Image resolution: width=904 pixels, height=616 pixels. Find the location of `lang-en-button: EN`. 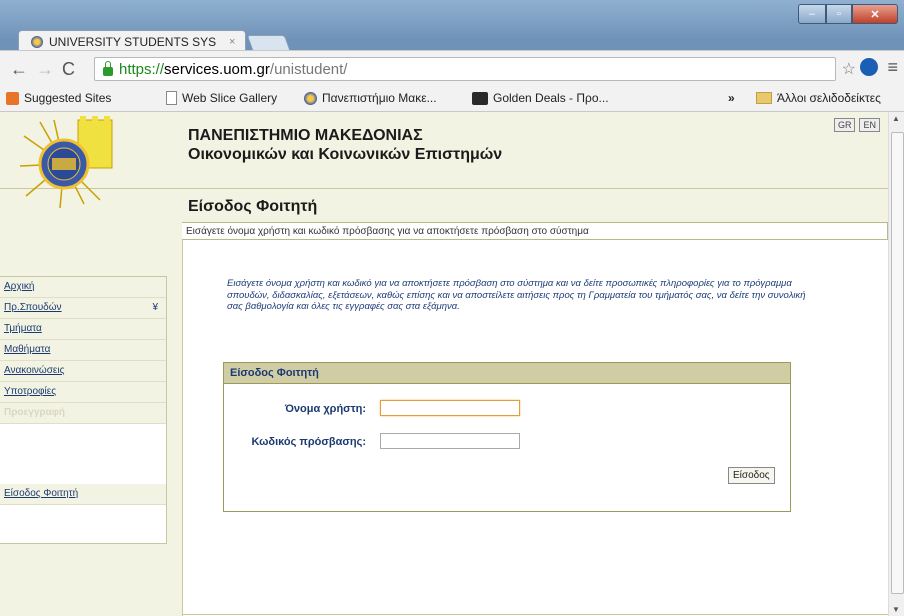

lang-en-button: EN is located at coordinates (869, 125).